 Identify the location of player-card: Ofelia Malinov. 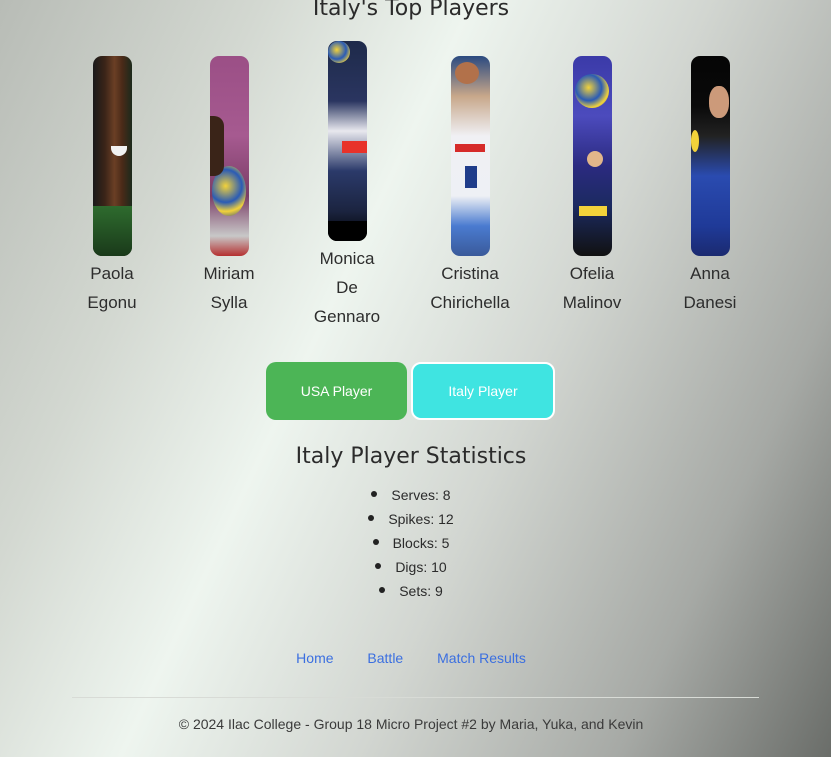
(592, 186).